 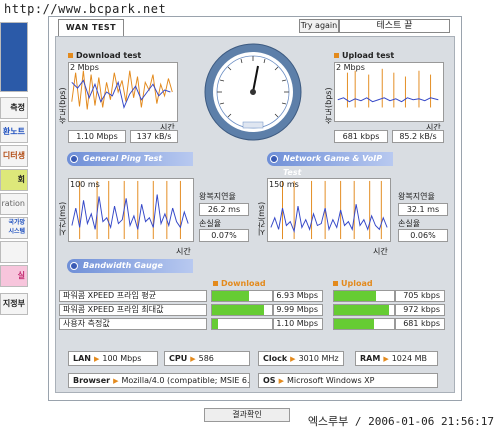 I want to click on ping-scale: 100 ms, so click(x=85, y=184).